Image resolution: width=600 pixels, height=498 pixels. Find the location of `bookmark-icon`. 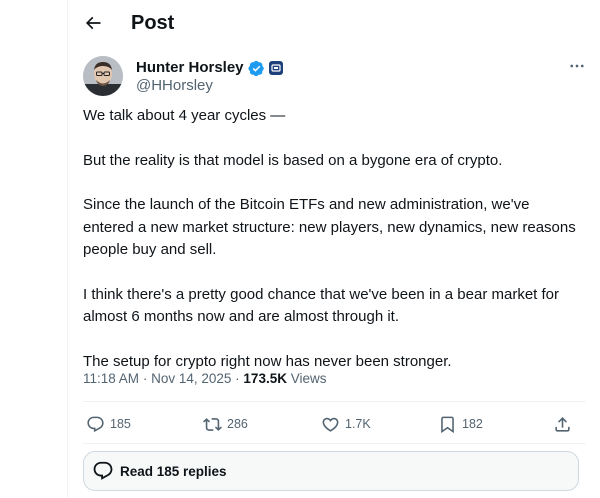

bookmark-icon is located at coordinates (447, 424).